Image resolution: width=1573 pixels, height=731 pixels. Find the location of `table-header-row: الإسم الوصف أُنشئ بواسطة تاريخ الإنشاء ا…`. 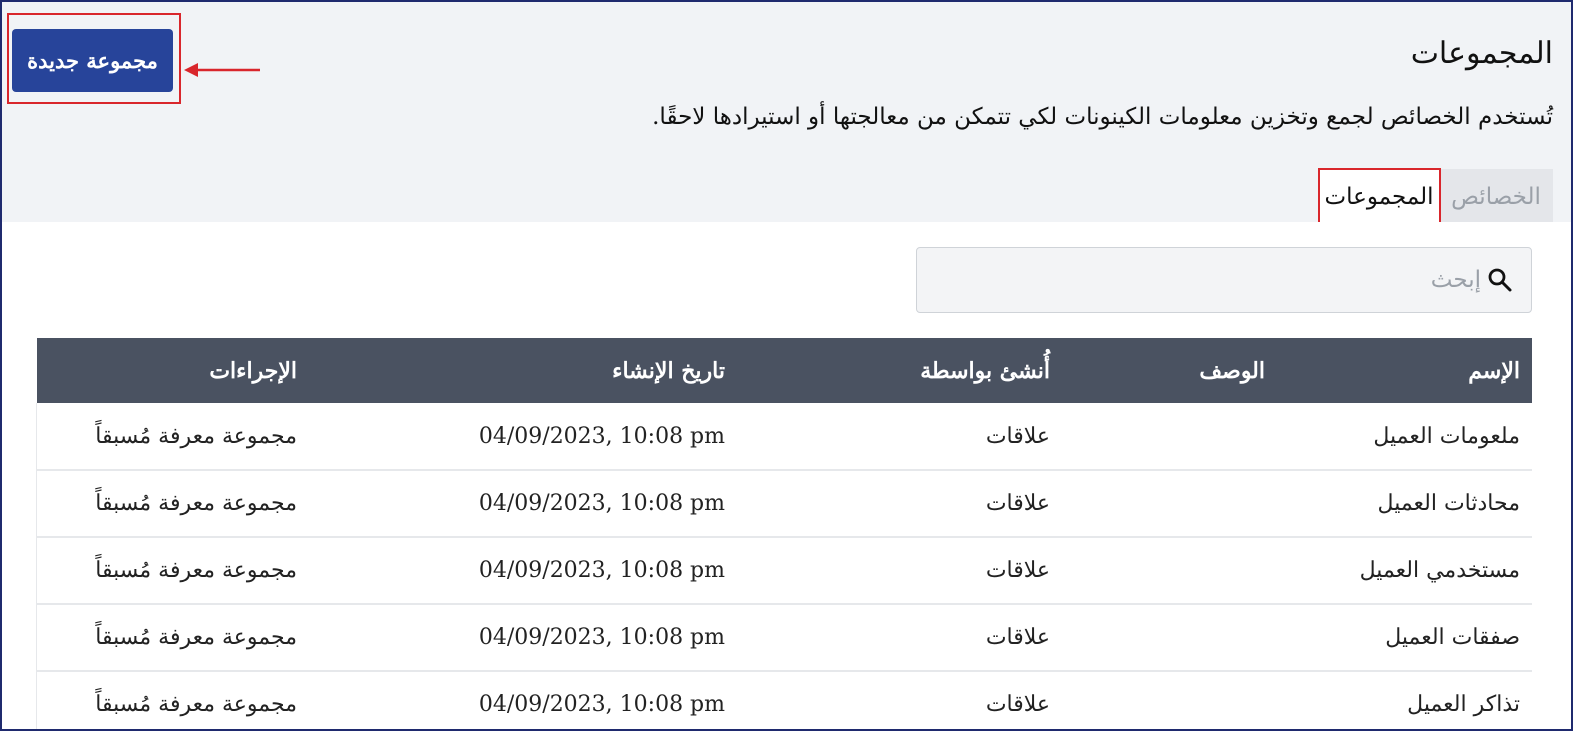

table-header-row: الإسم الوصف أُنشئ بواسطة تاريخ الإنشاء ا… is located at coordinates (784, 370).